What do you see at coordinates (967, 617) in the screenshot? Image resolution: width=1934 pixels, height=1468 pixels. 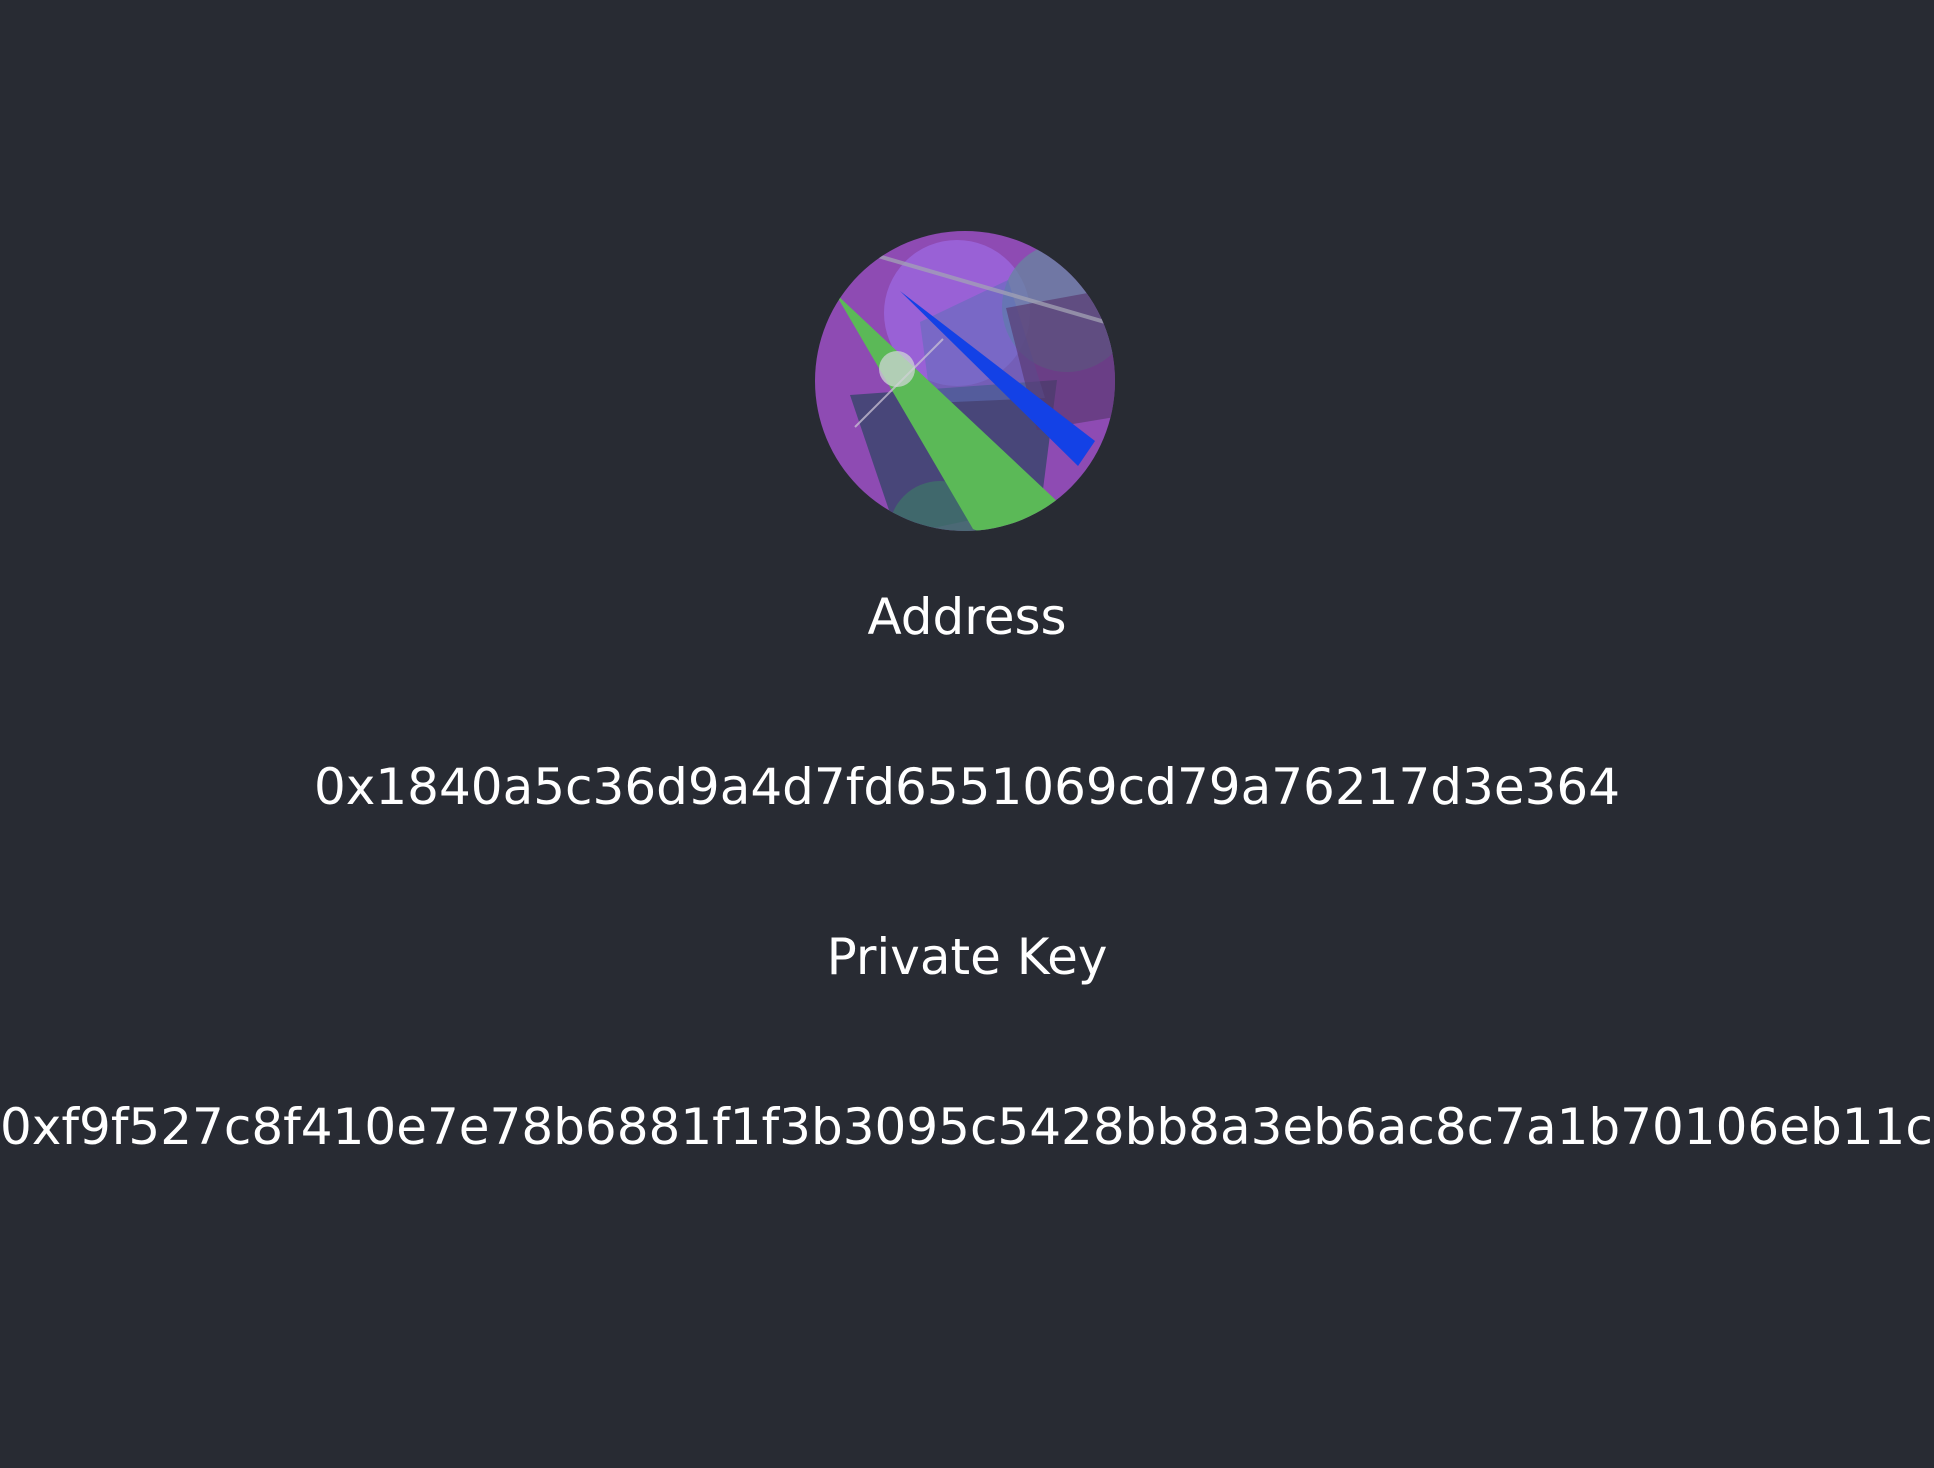 I see `address-label: Address` at bounding box center [967, 617].